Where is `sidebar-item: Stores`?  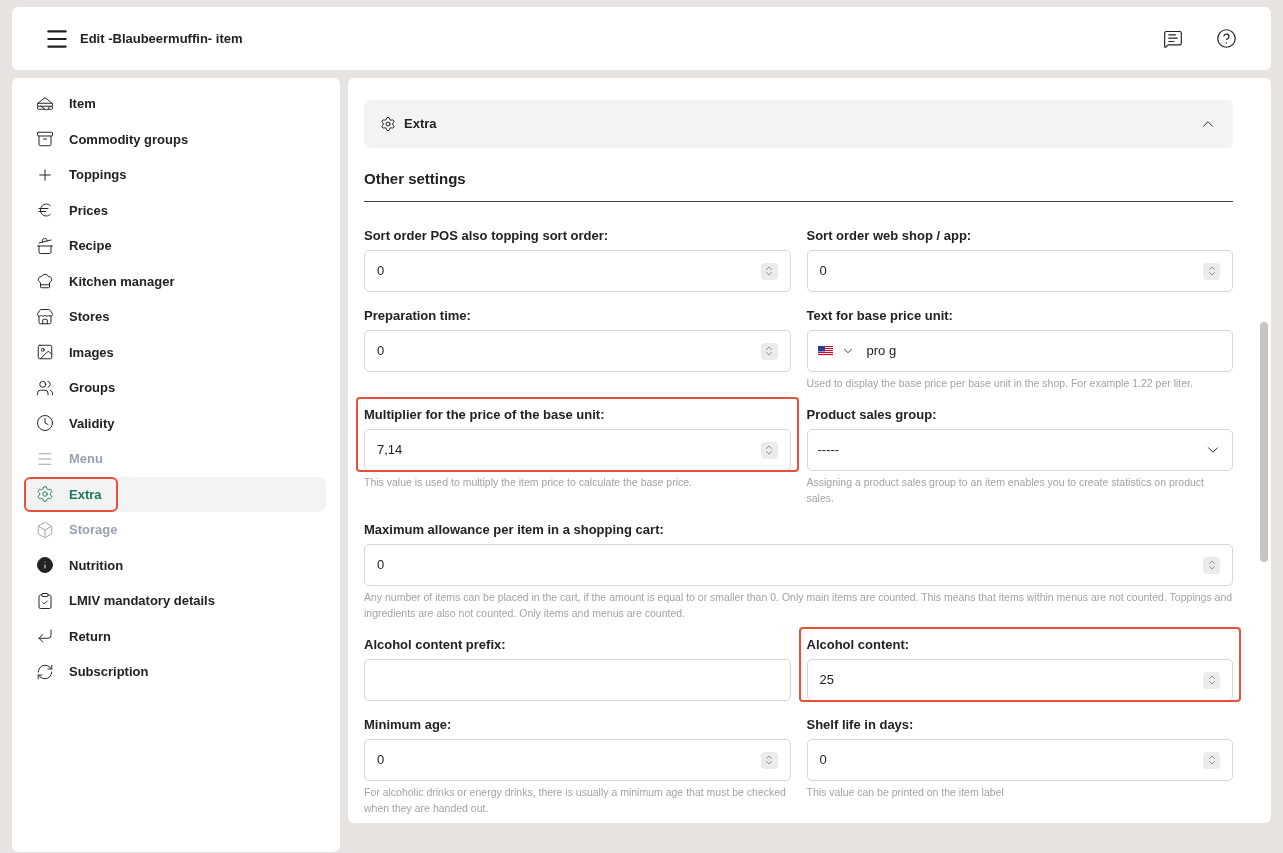
sidebar-item: Stores is located at coordinates (176, 317).